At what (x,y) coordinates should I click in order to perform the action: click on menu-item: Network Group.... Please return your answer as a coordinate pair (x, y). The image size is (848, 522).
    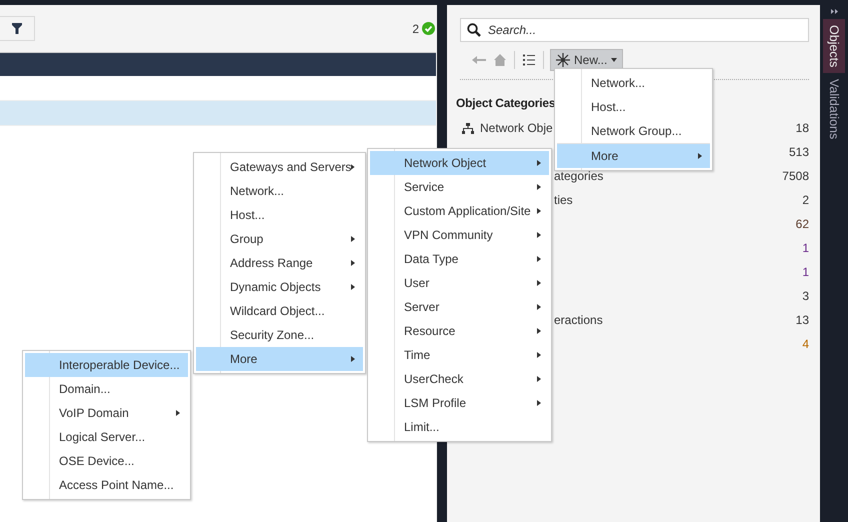
    Looking at the image, I should click on (633, 131).